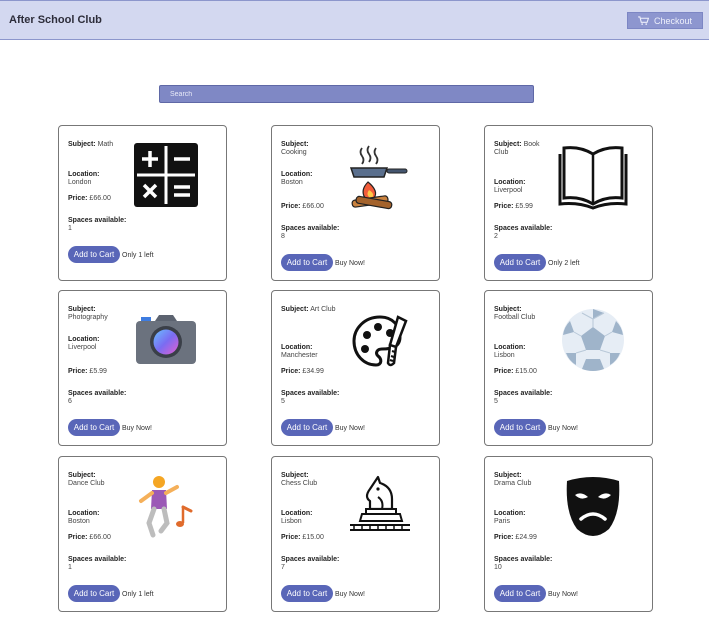 The image size is (709, 620). I want to click on spaces-field: Spaces available: 7, so click(310, 563).